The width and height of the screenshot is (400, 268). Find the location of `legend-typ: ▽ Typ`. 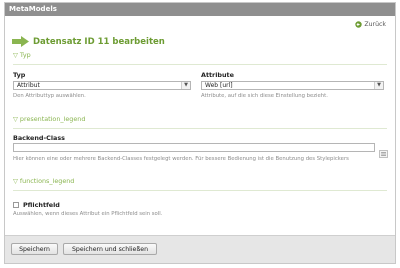

legend-typ: ▽ Typ is located at coordinates (22, 55).